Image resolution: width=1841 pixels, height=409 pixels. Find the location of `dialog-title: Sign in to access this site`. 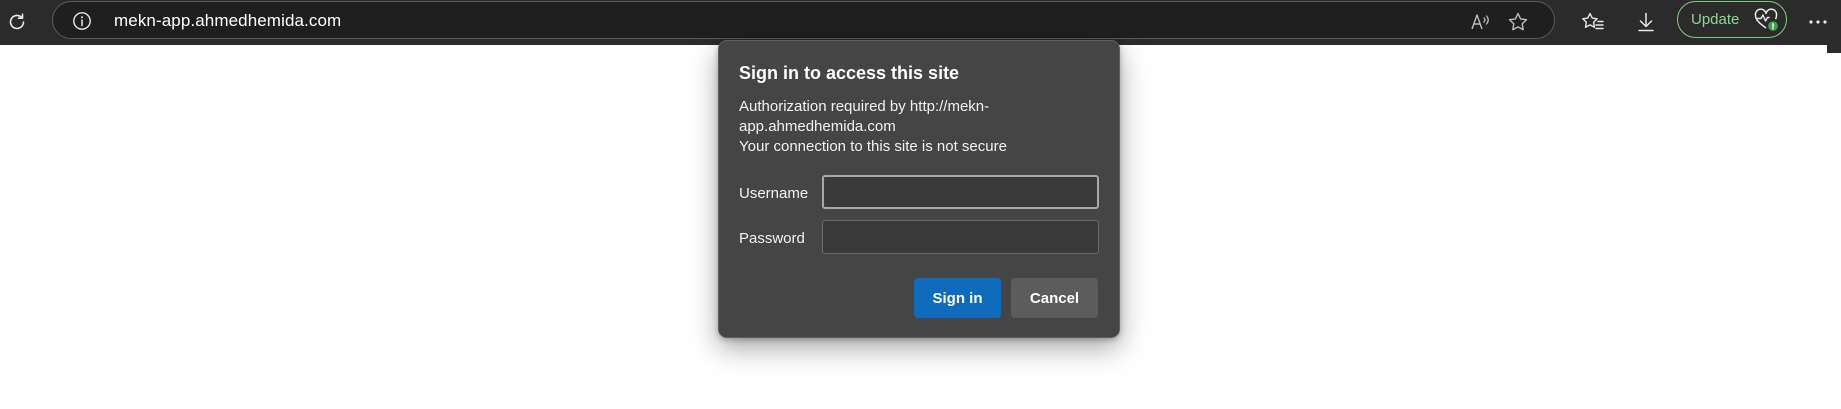

dialog-title: Sign in to access this site is located at coordinates (849, 73).